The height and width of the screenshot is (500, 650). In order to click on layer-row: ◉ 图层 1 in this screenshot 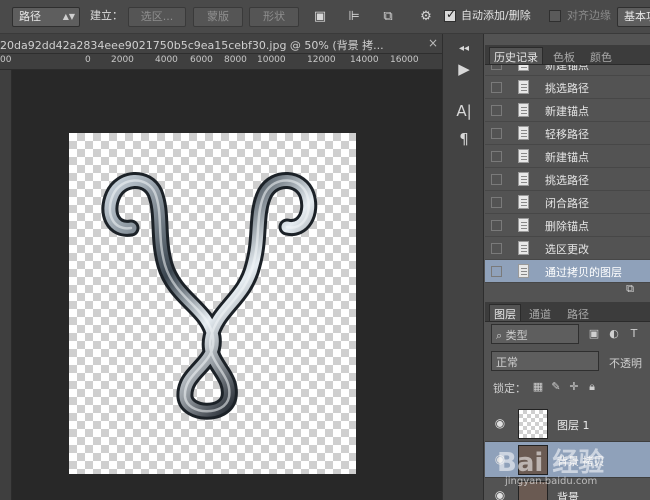, I will do `click(567, 424)`.